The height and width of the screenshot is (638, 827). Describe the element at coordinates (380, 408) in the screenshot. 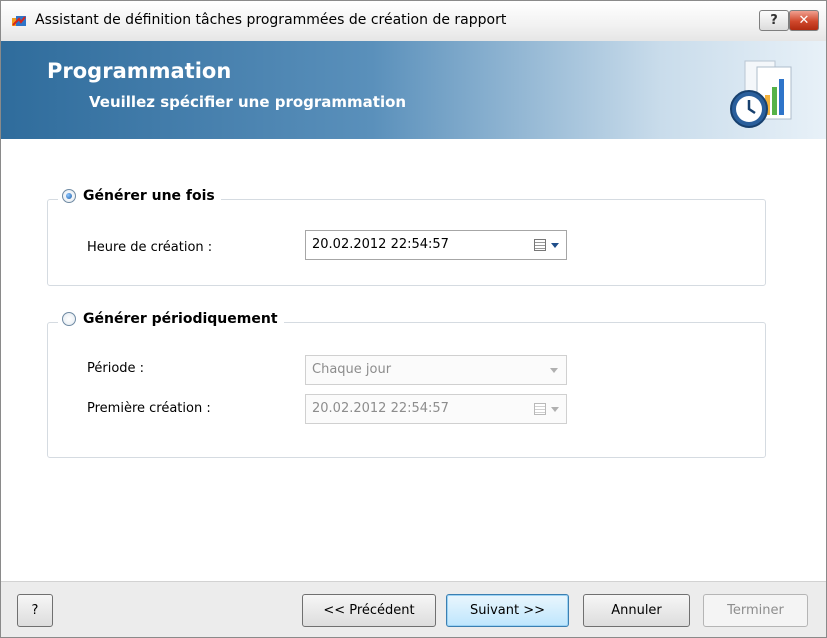

I see `first-creation-value: 20.02.2012 22:54:57` at that location.